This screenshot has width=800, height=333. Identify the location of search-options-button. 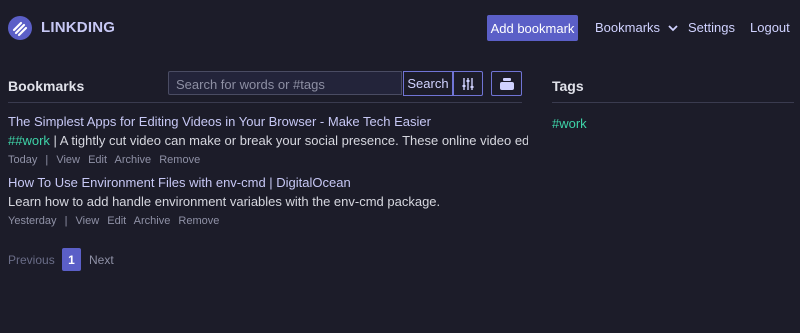
(468, 83).